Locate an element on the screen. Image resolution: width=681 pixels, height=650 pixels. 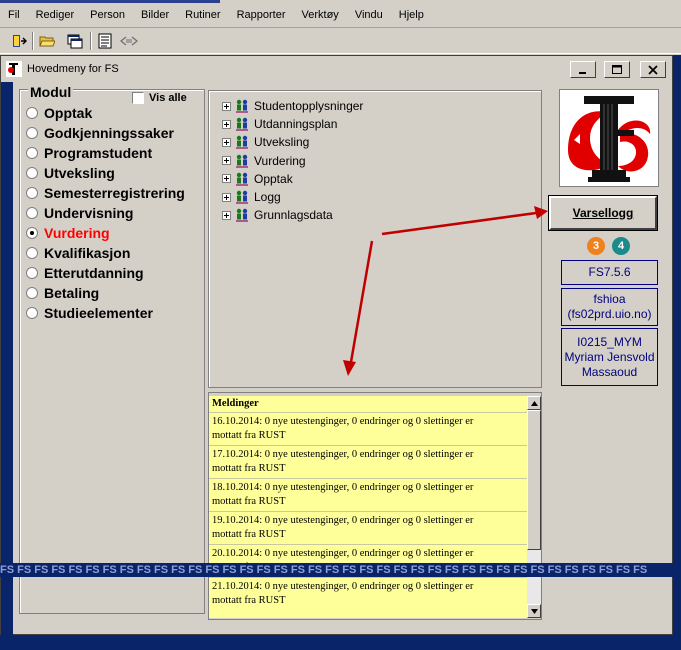
close-icon is located at coordinates (653, 69).